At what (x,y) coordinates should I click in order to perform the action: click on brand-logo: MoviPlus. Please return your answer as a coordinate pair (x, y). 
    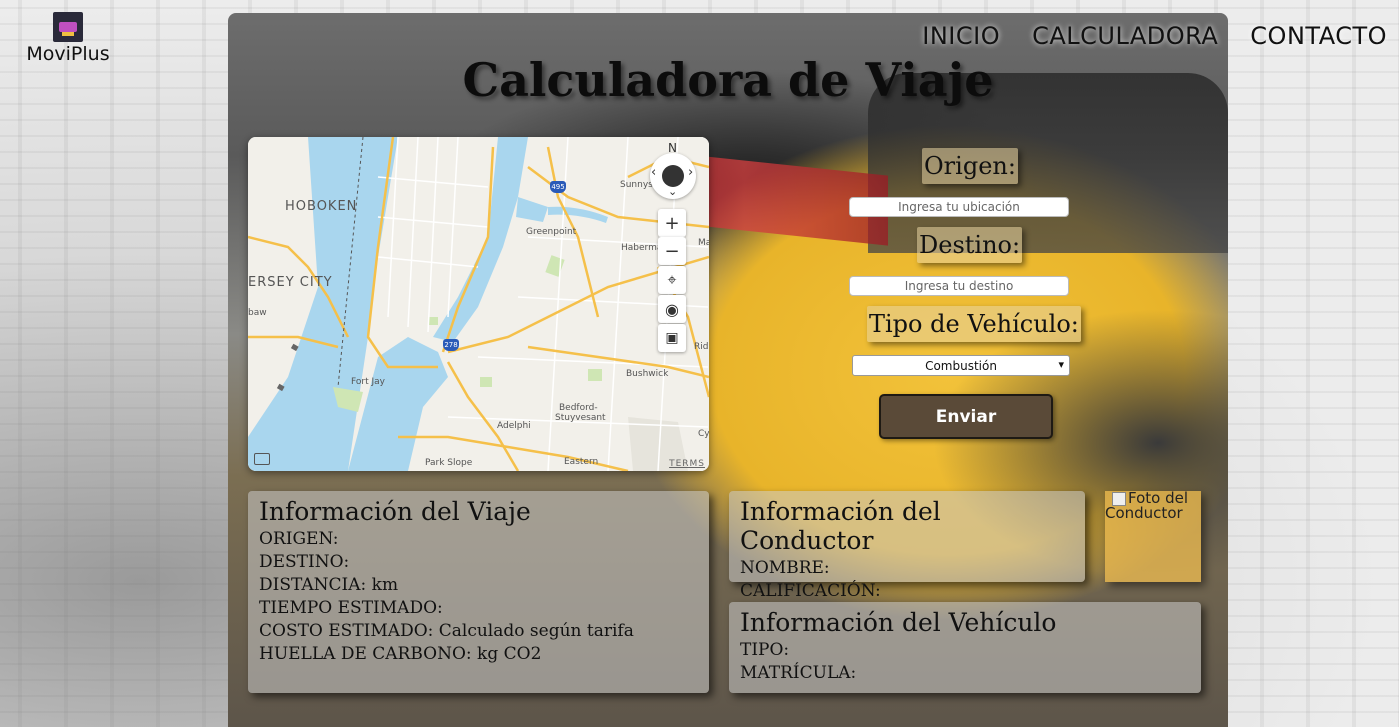
    Looking at the image, I should click on (68, 38).